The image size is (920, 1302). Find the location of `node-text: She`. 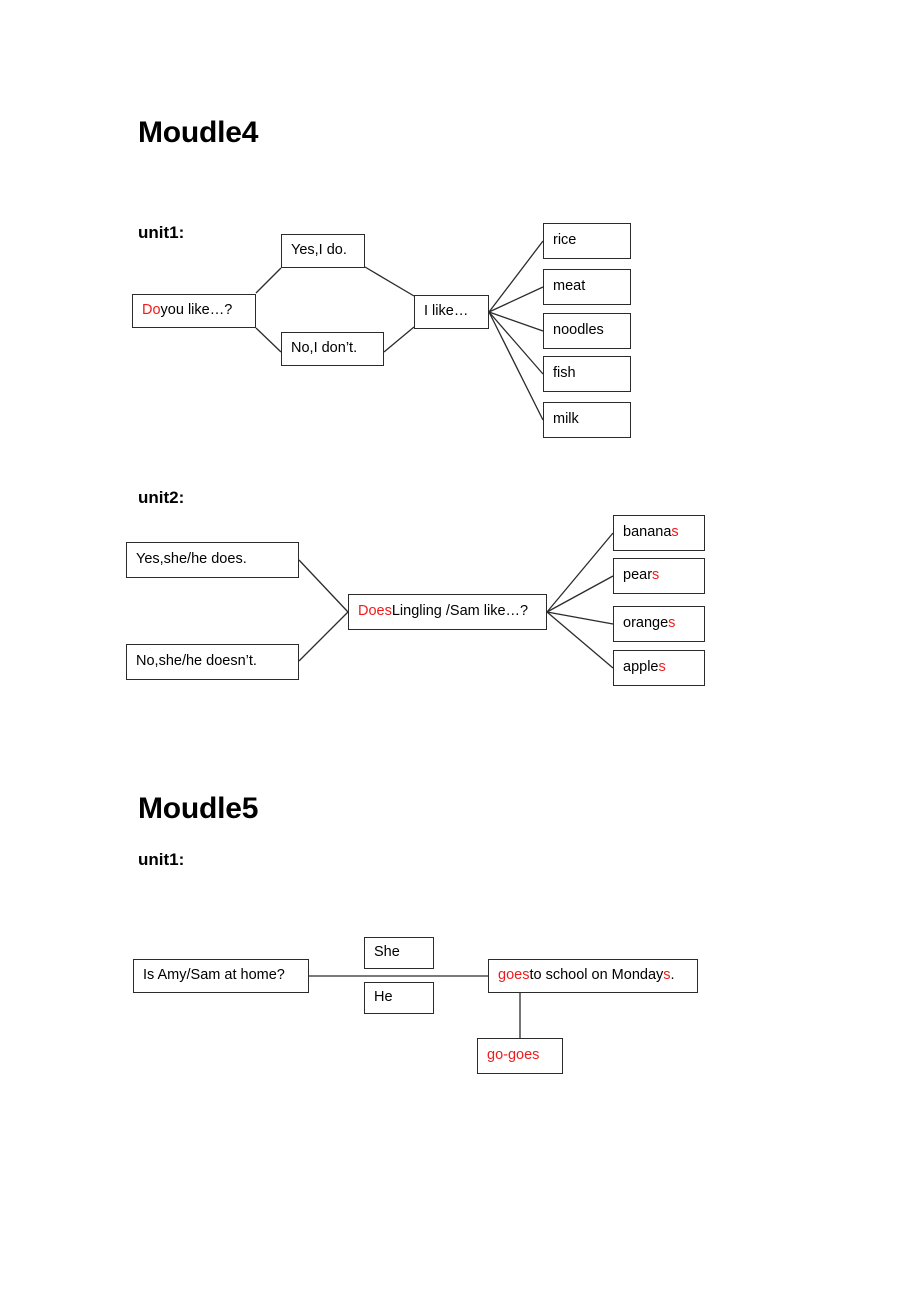

node-text: She is located at coordinates (387, 952).